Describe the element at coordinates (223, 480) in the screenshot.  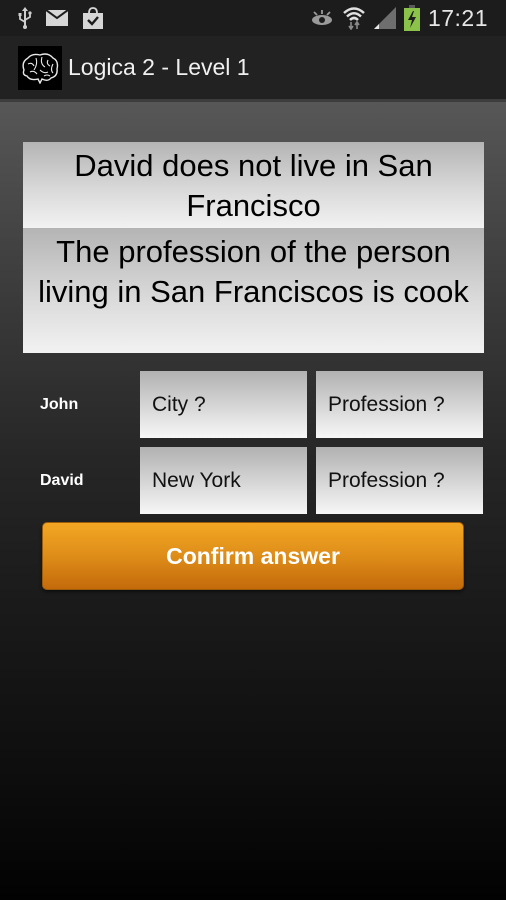
I see `david-city-cell: New York` at that location.